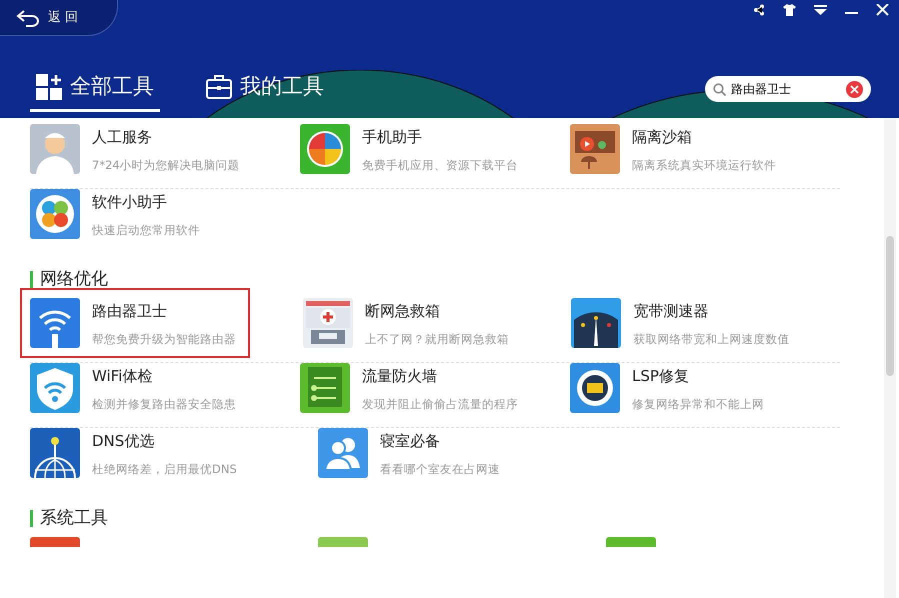  What do you see at coordinates (435, 279) in the screenshot?
I see `section-title: 网络优化` at bounding box center [435, 279].